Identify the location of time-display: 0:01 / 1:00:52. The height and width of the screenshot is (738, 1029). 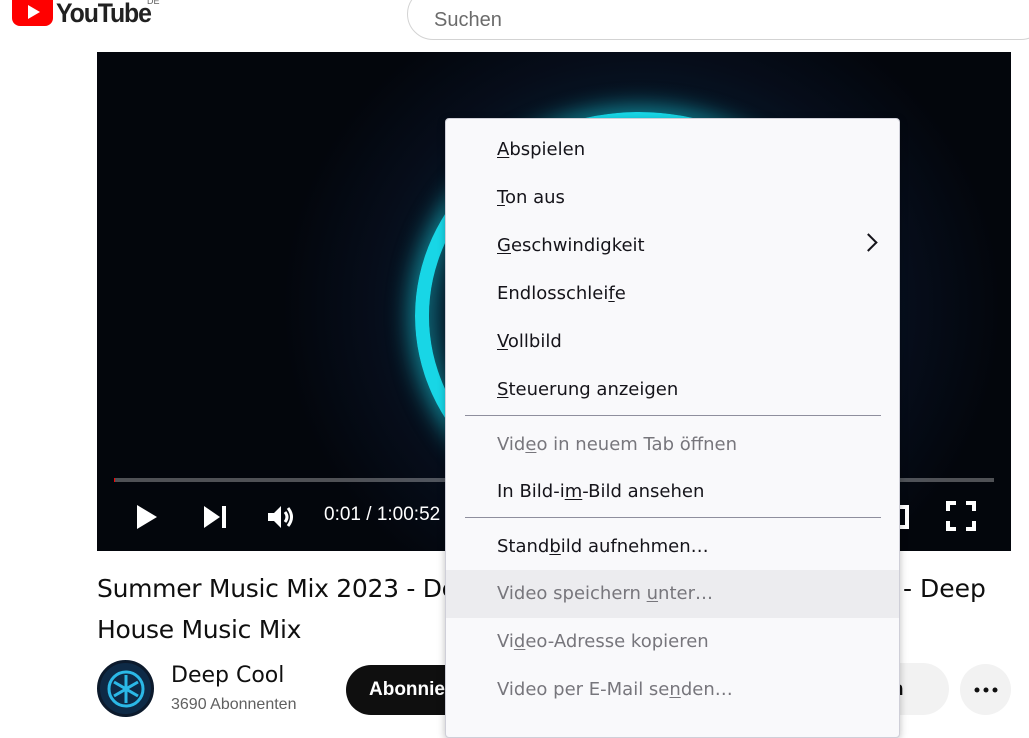
(382, 515).